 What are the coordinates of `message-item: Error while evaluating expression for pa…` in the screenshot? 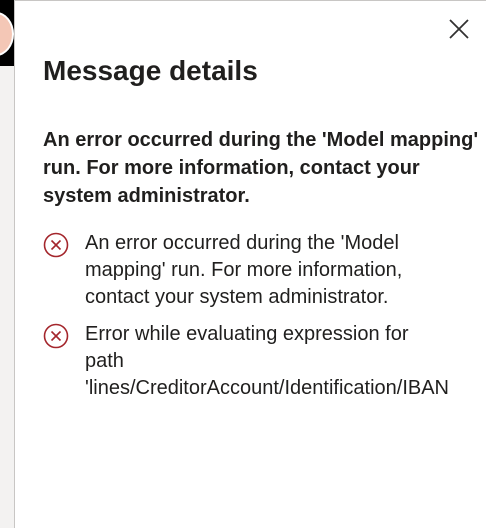 It's located at (264, 361).